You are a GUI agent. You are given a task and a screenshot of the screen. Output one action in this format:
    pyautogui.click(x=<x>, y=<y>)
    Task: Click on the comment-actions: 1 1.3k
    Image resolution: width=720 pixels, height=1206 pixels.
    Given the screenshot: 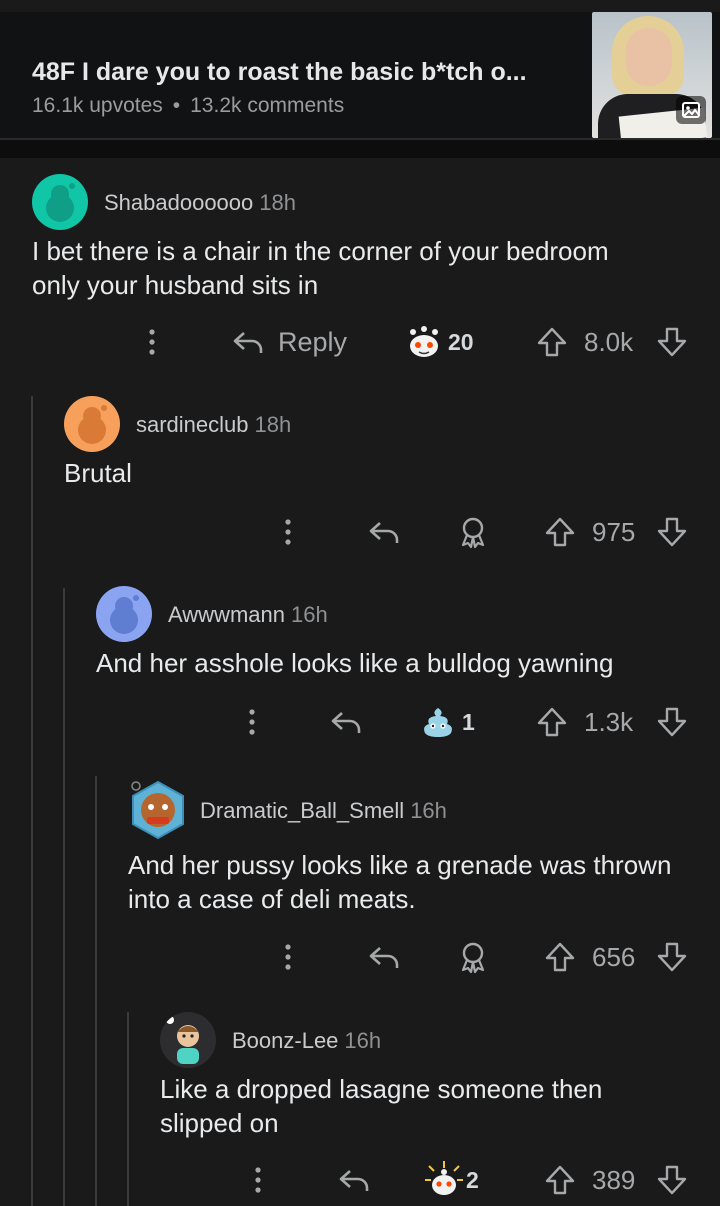 What is the action you would take?
    pyautogui.click(x=360, y=722)
    